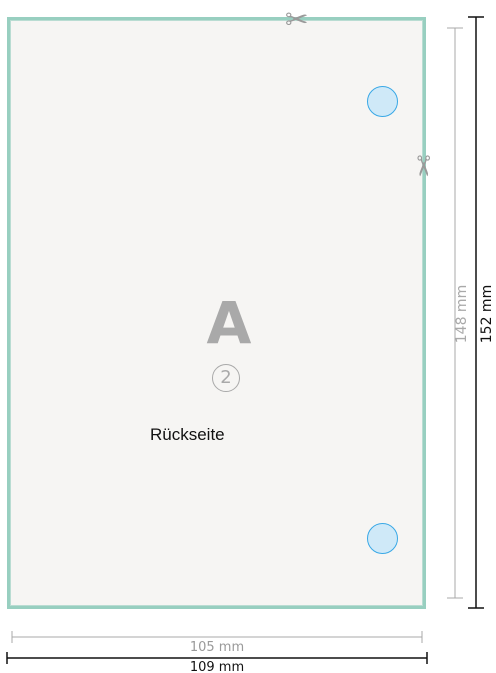 This screenshot has height=673, width=496. What do you see at coordinates (217, 647) in the screenshot?
I see `inner-width-label: 105 mm` at bounding box center [217, 647].